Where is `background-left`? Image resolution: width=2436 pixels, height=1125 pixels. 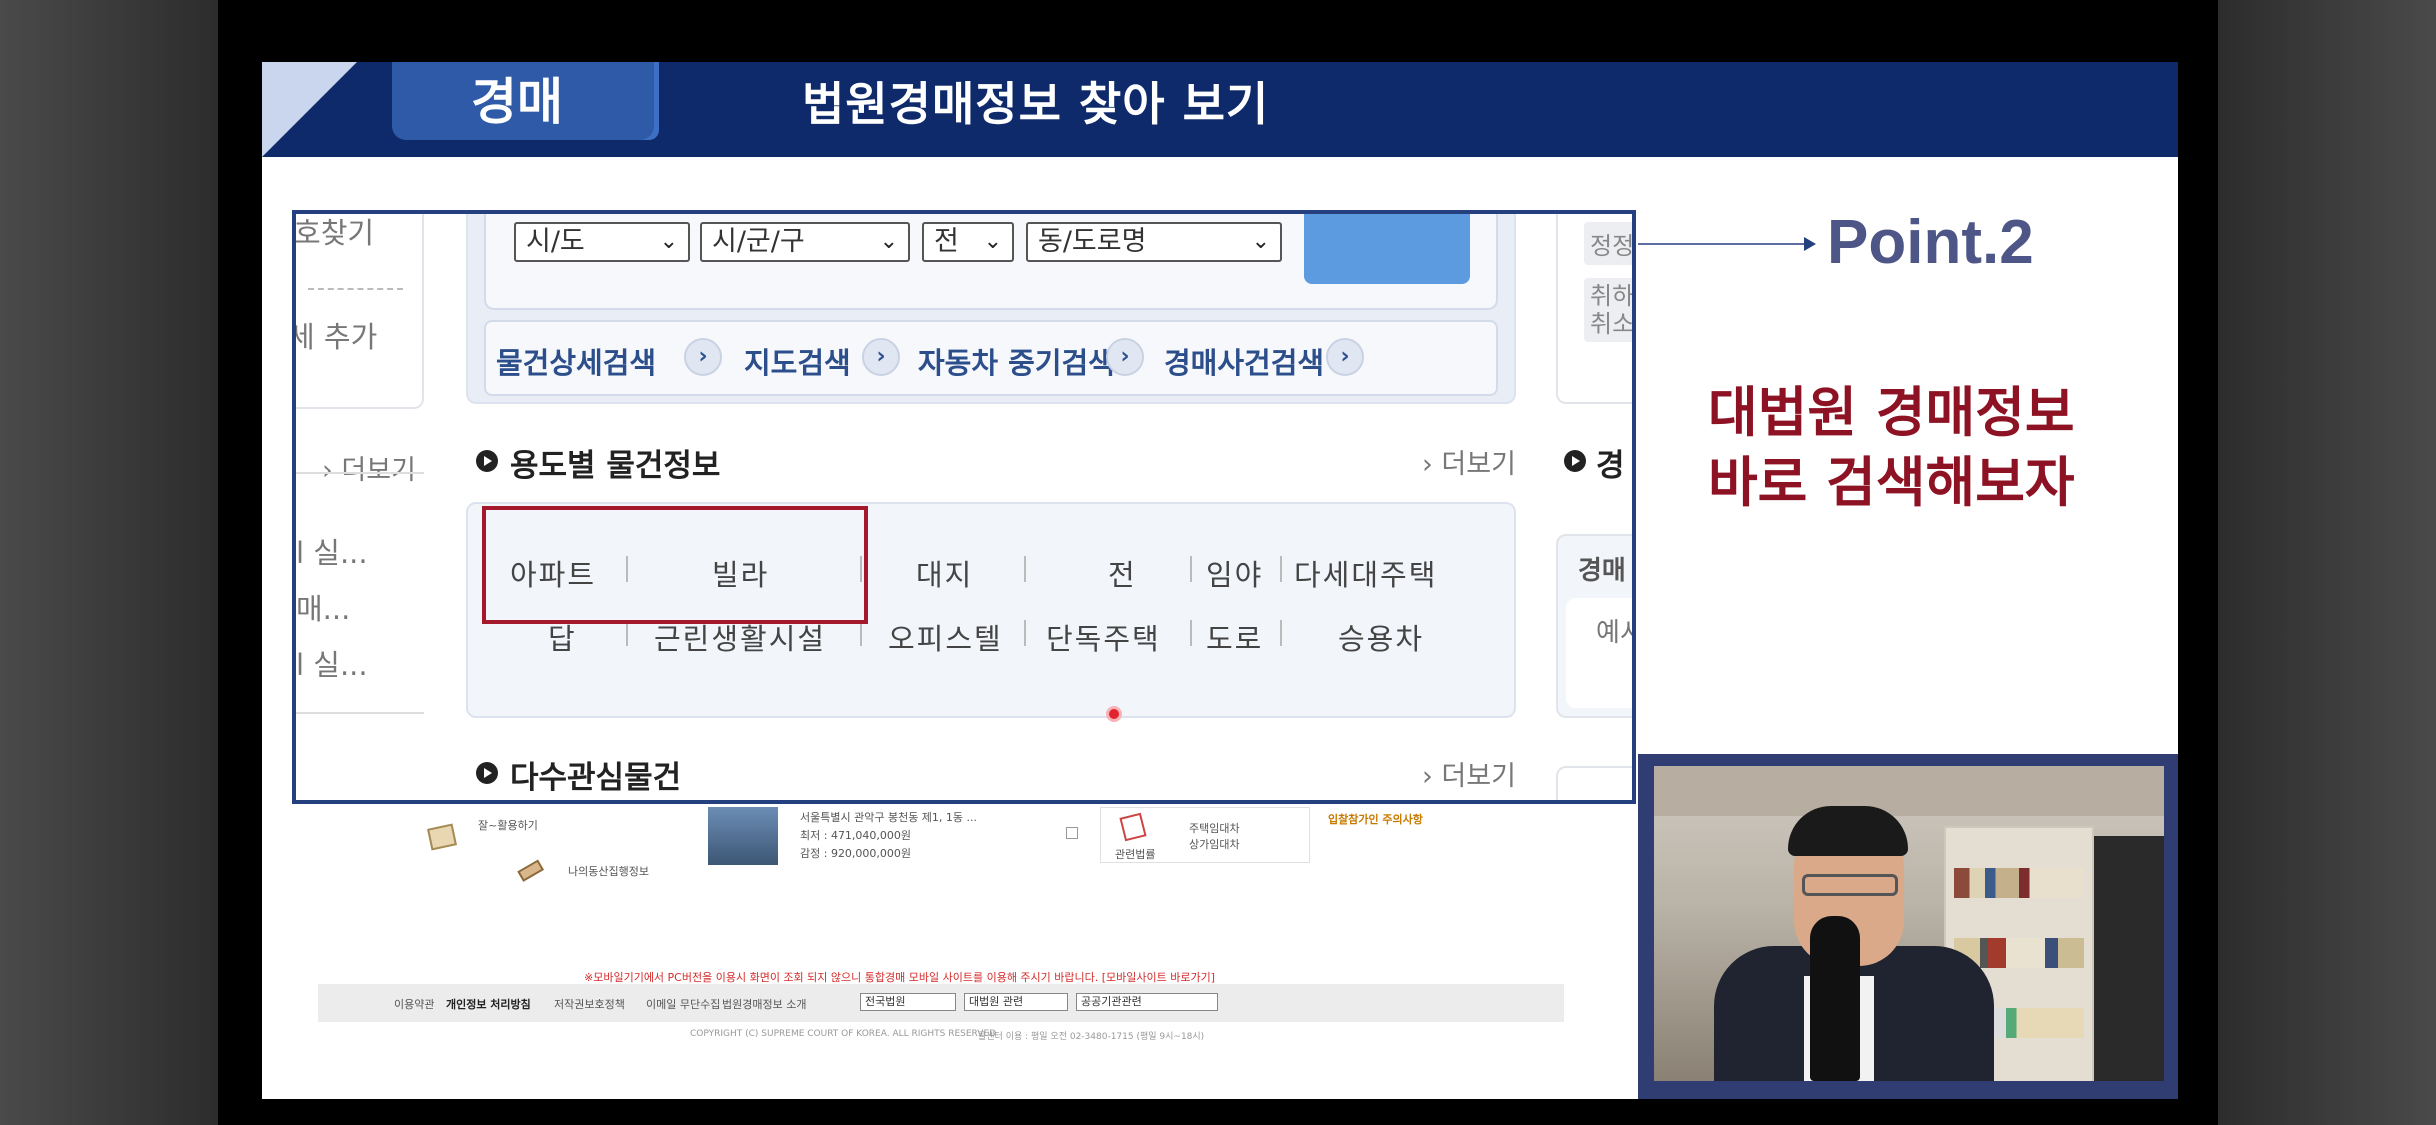 background-left is located at coordinates (109, 562).